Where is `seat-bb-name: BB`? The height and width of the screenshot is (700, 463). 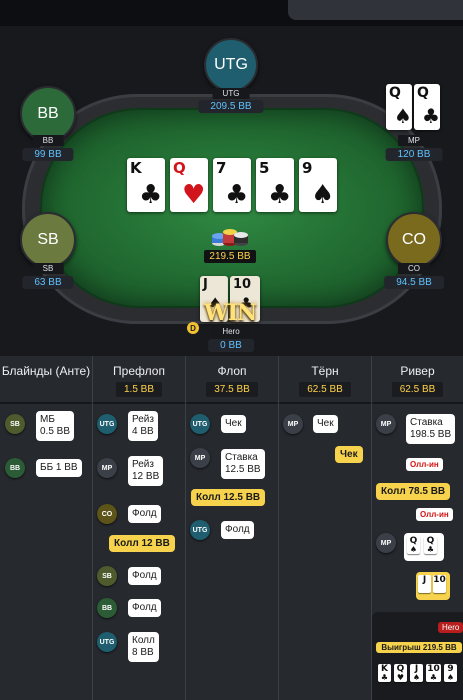
seat-bb-name: BB is located at coordinates (48, 140).